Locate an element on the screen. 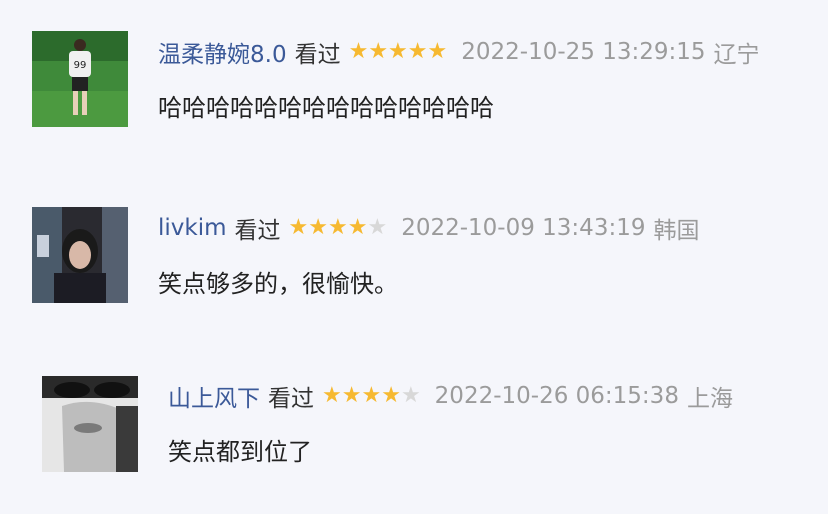 The image size is (828, 514). username-link: livkim is located at coordinates (192, 228).